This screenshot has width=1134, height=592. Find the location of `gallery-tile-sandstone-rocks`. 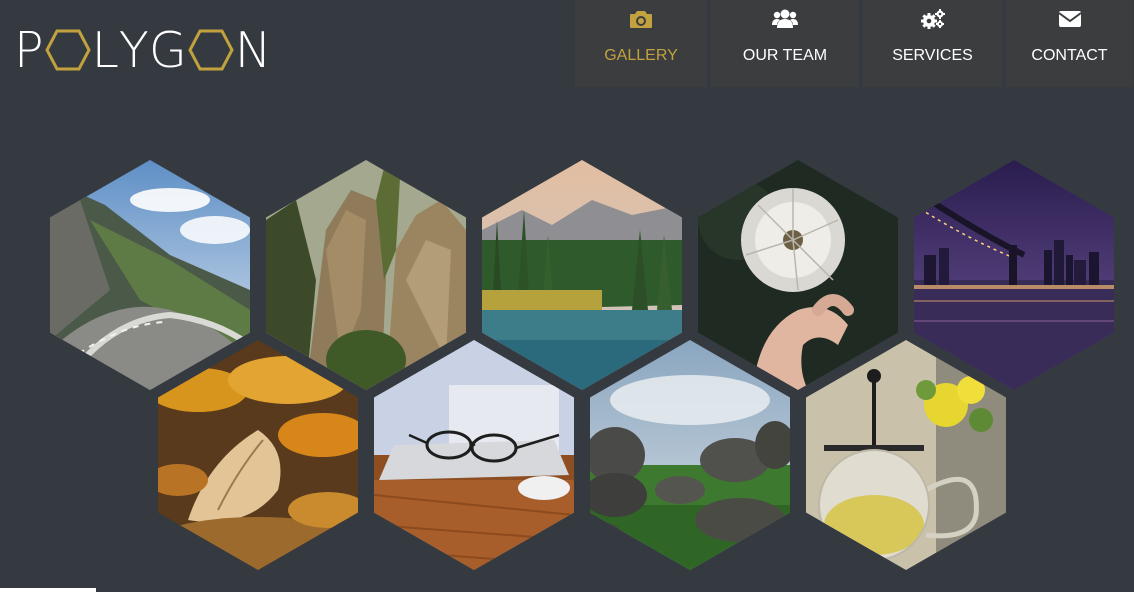

gallery-tile-sandstone-rocks is located at coordinates (366, 275).